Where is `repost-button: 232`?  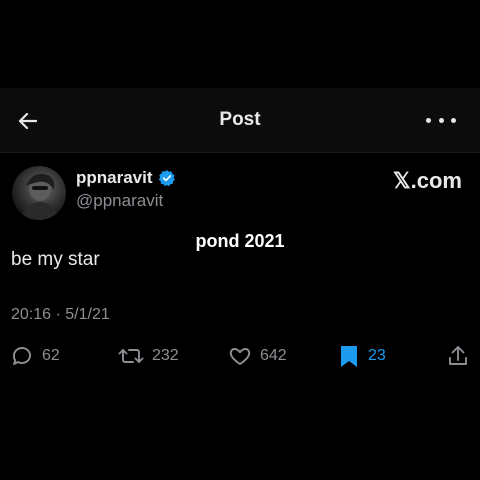
repost-button: 232 is located at coordinates (148, 356).